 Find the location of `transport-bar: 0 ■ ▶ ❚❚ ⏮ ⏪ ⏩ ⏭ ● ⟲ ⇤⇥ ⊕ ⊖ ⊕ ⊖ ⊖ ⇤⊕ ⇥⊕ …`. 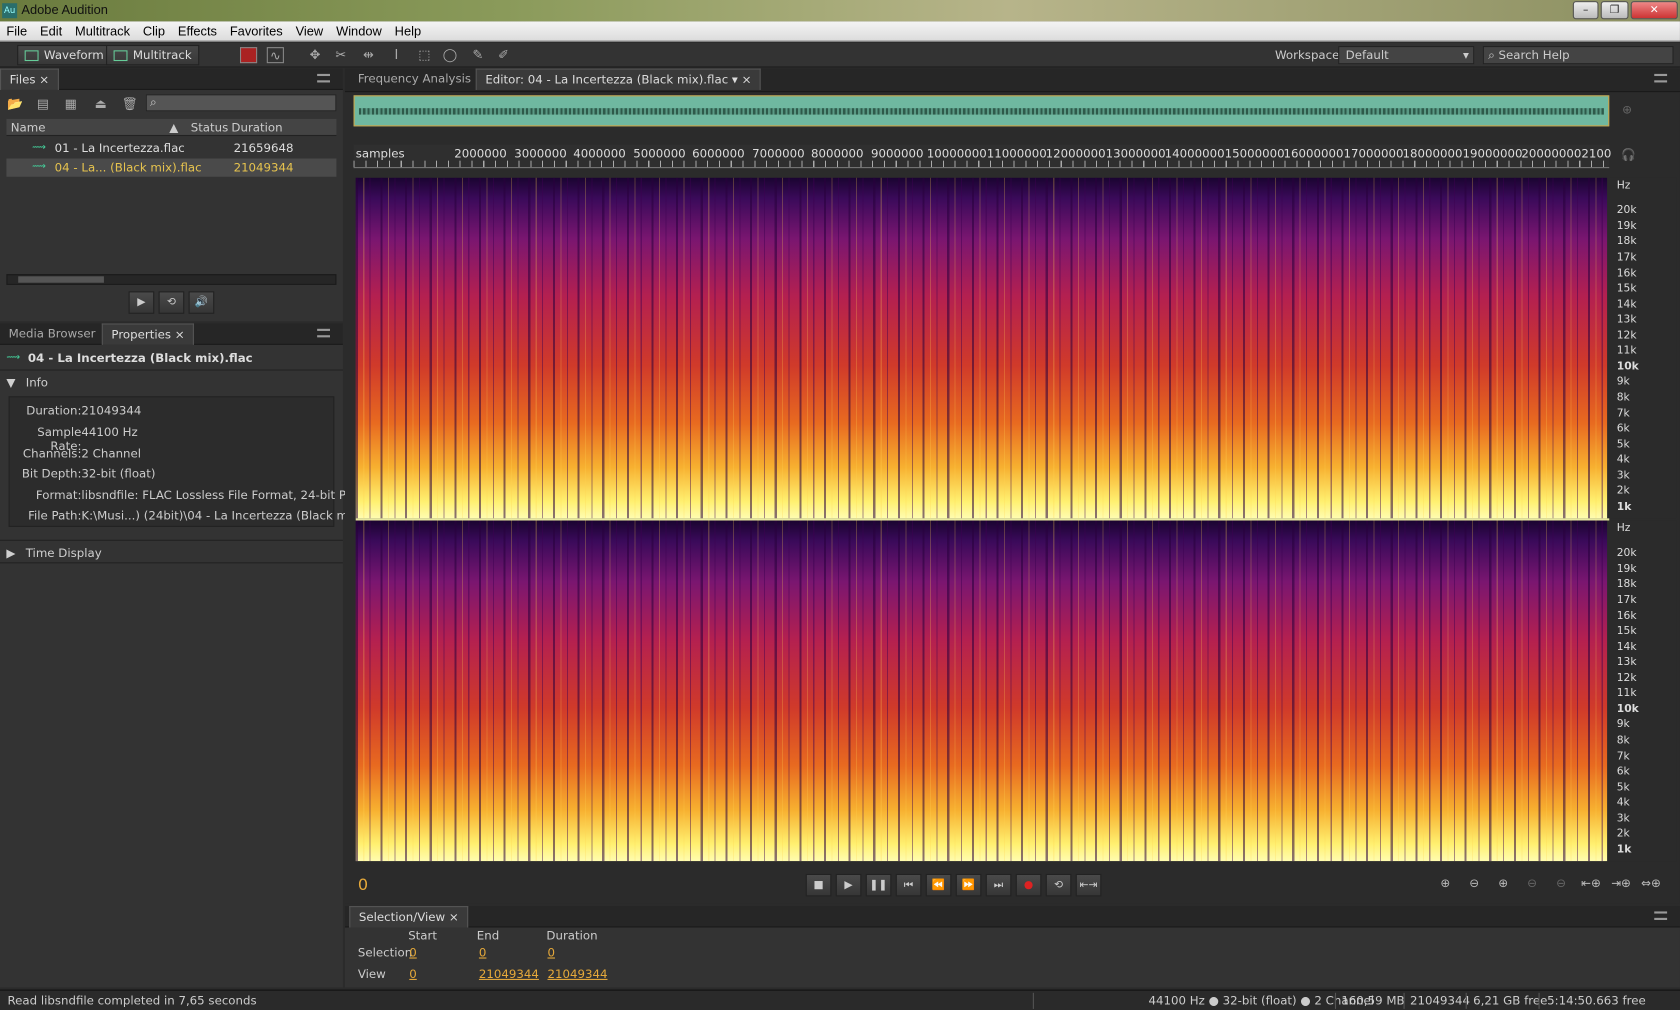

transport-bar: 0 ■ ▶ ❚❚ ⏮ ⏪ ⏩ ⏭ ● ⟲ ⇤⇥ ⊕ ⊖ ⊕ ⊖ ⊖ ⇤⊕ ⇥⊕ … is located at coordinates (1012, 885).